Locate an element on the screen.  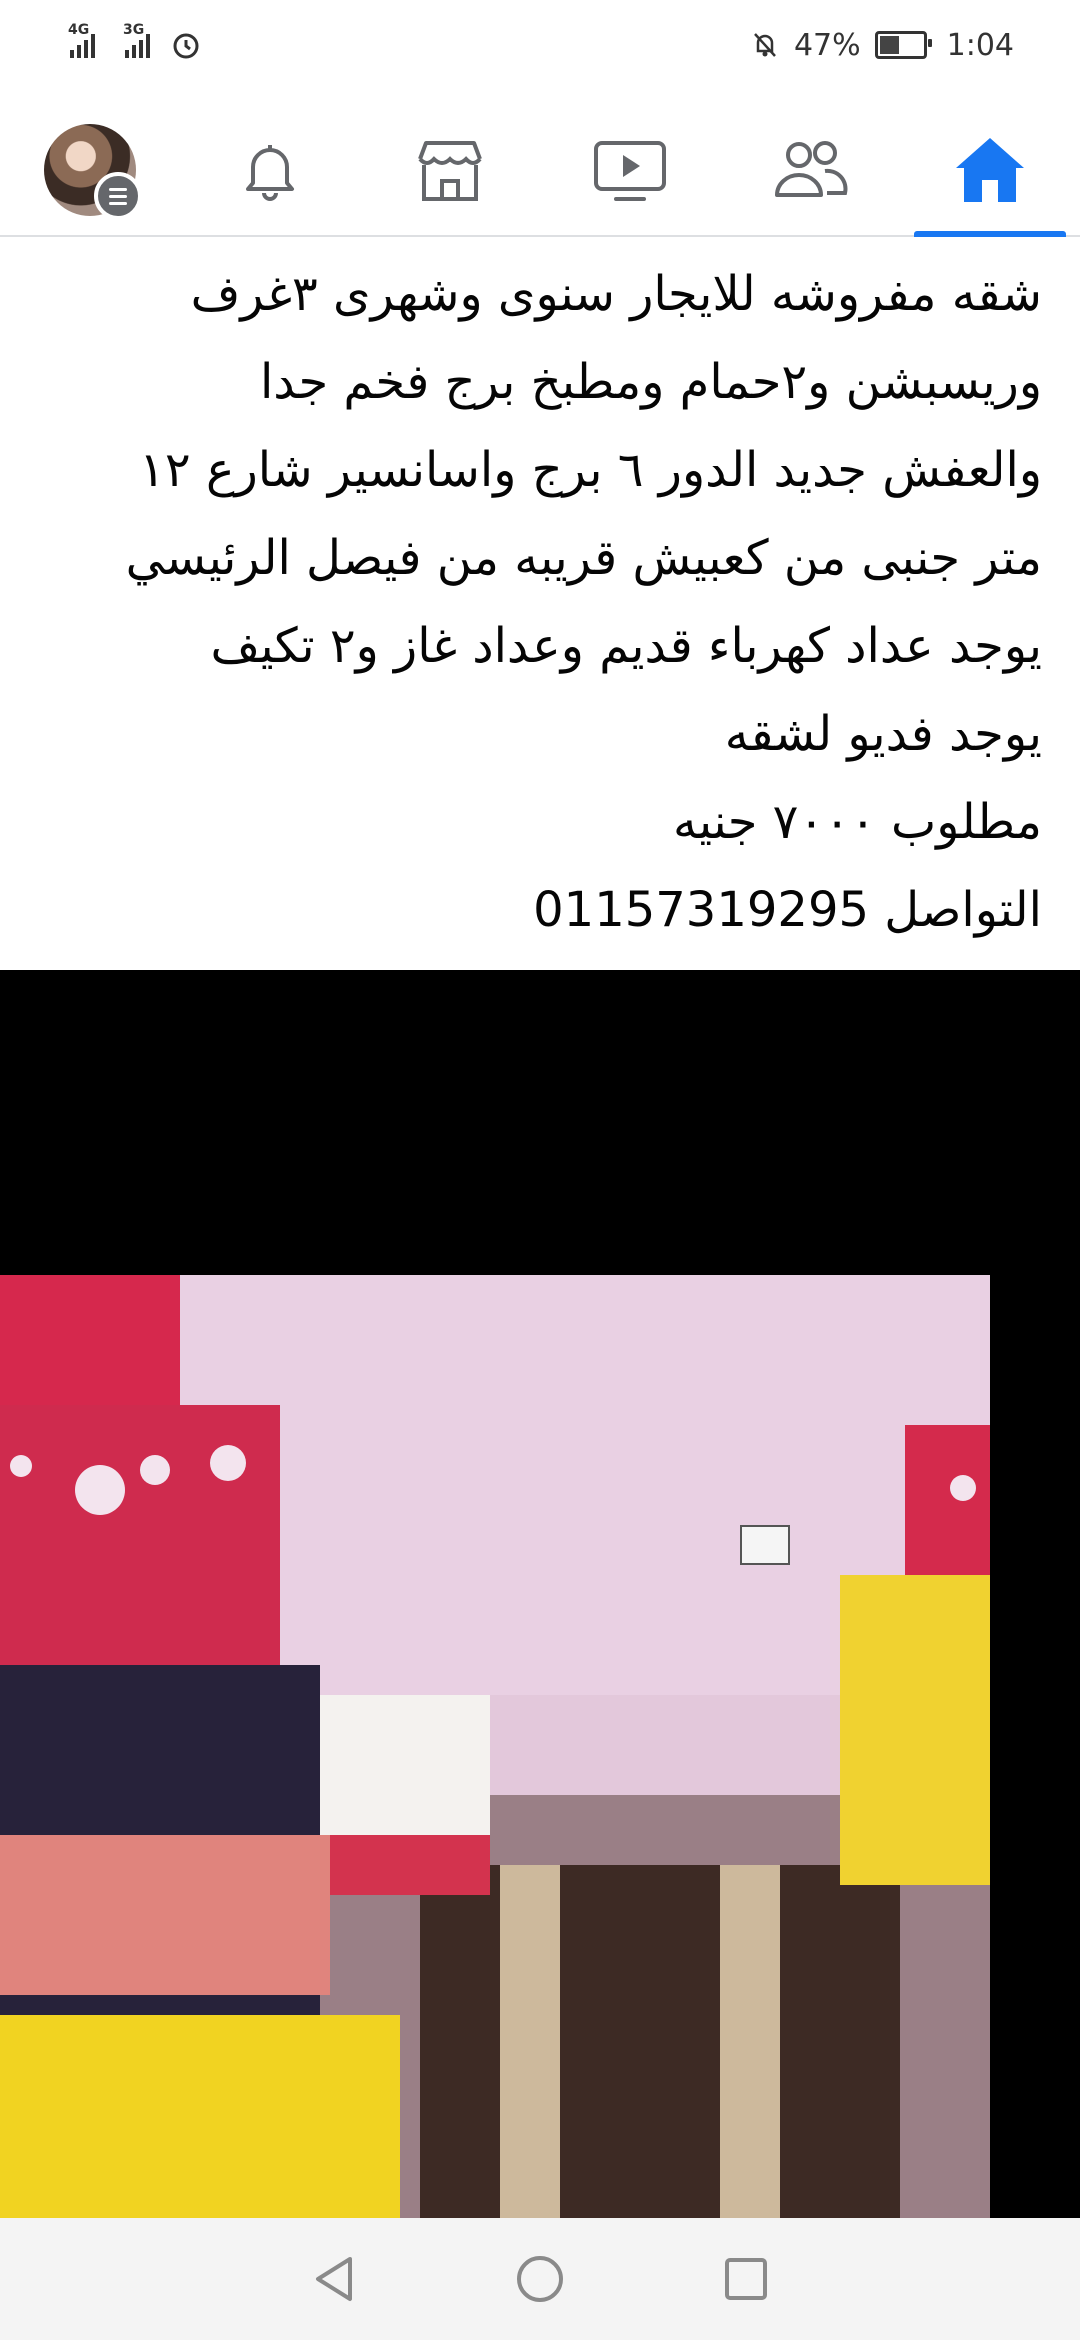
post-line: مطلوب ٧٠٠٠ جنيه is located at coordinates (857, 822).